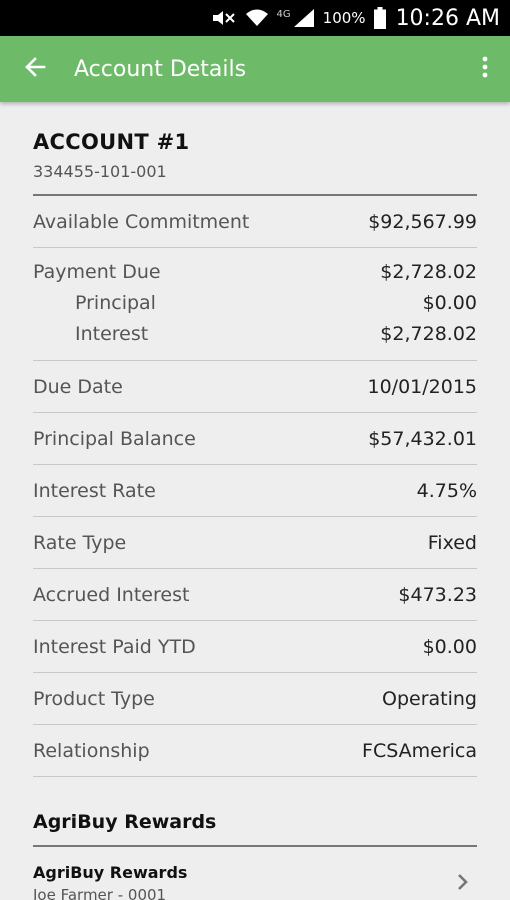 Image resolution: width=510 pixels, height=900 pixels. Describe the element at coordinates (429, 698) in the screenshot. I see `row-value: Operating` at that location.